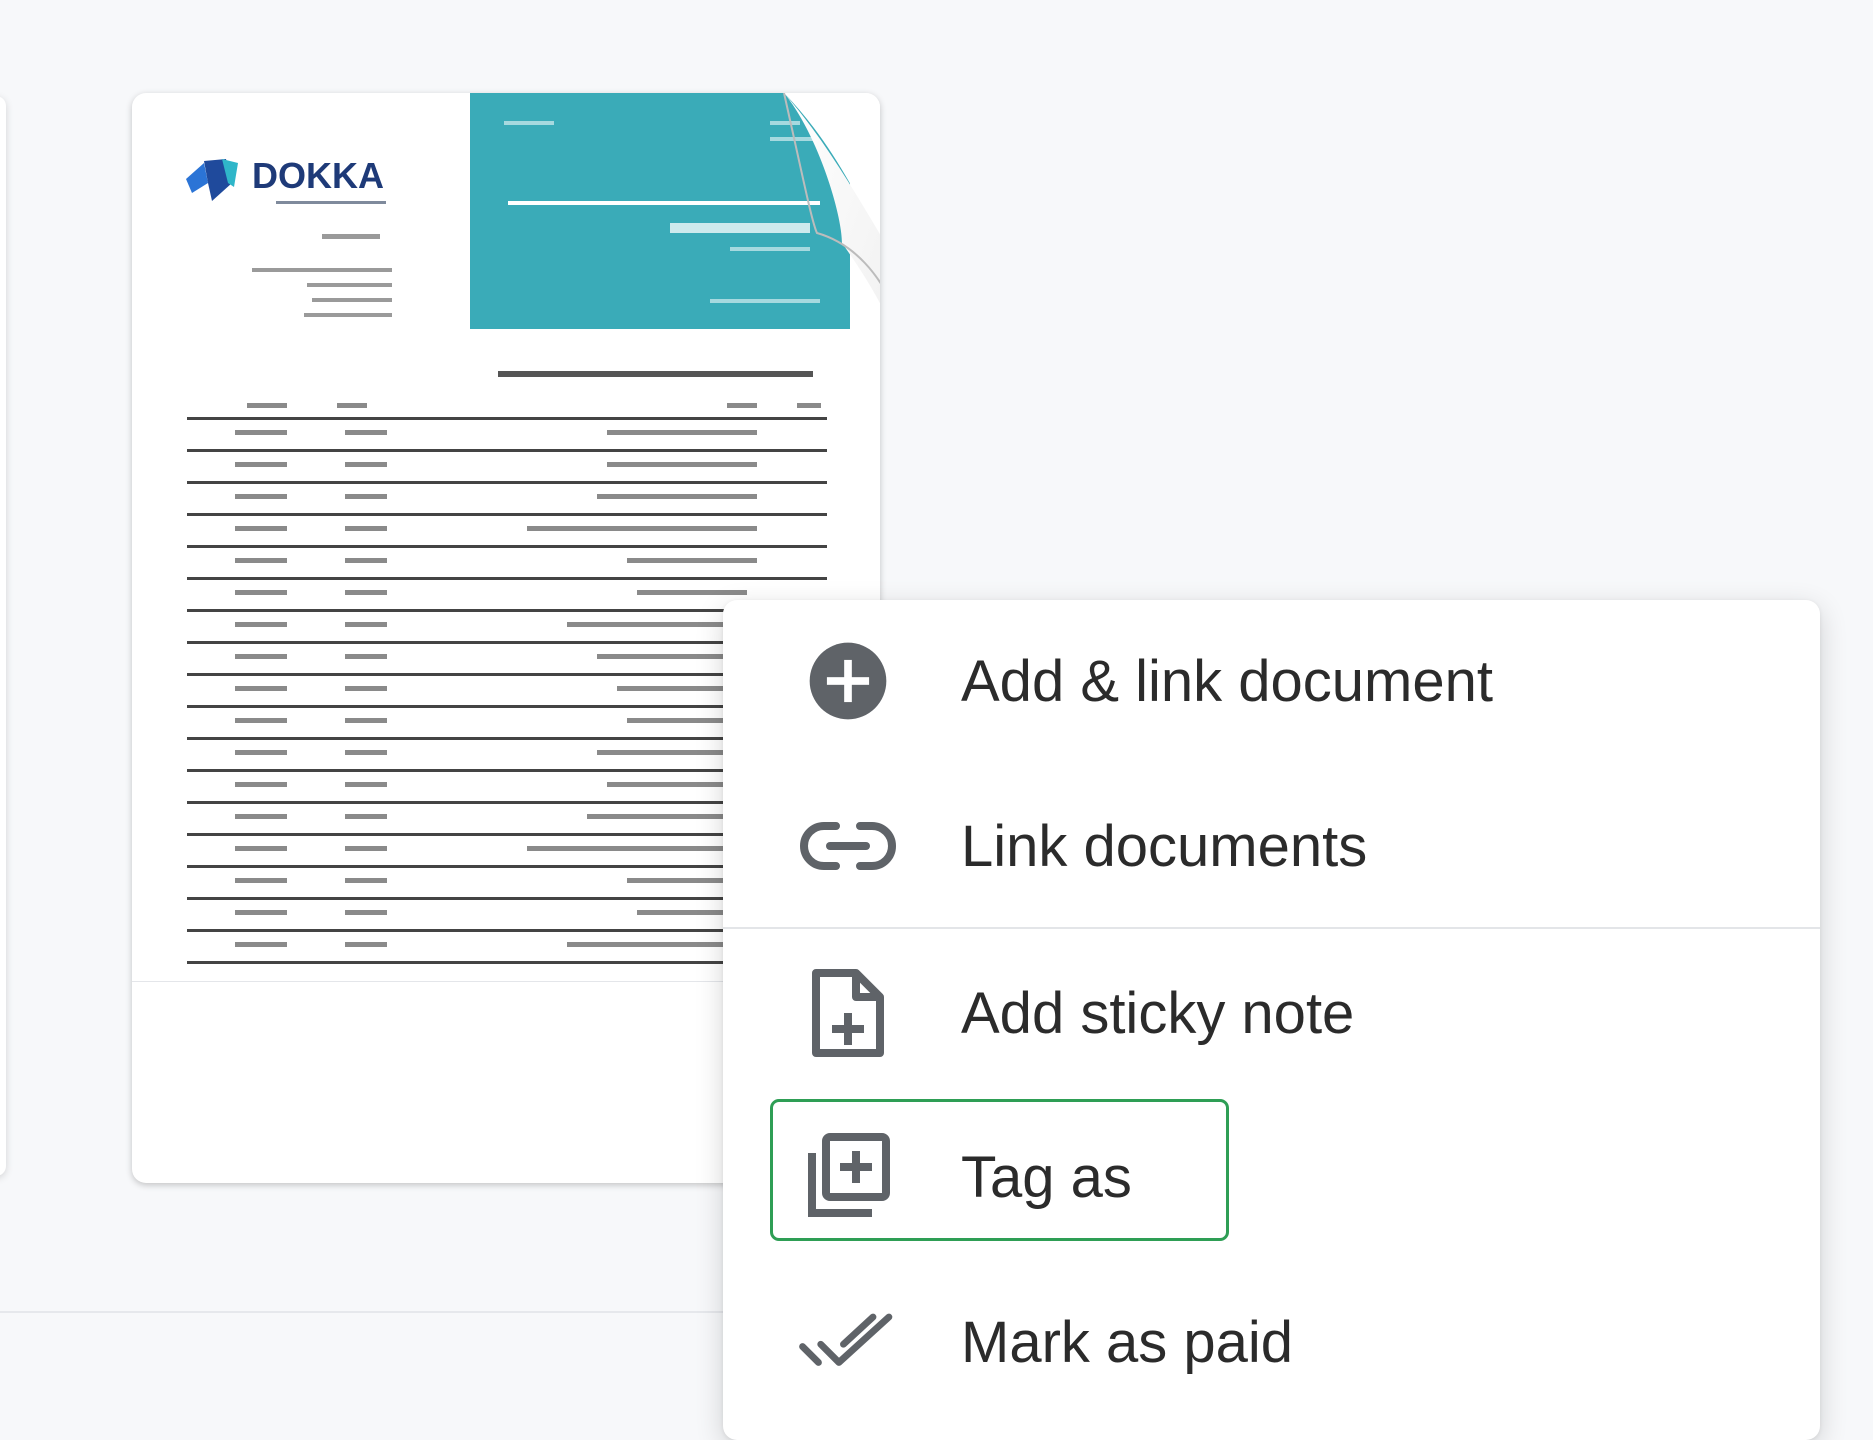  What do you see at coordinates (1227, 681) in the screenshot?
I see `menu-item-label: Add & link document` at bounding box center [1227, 681].